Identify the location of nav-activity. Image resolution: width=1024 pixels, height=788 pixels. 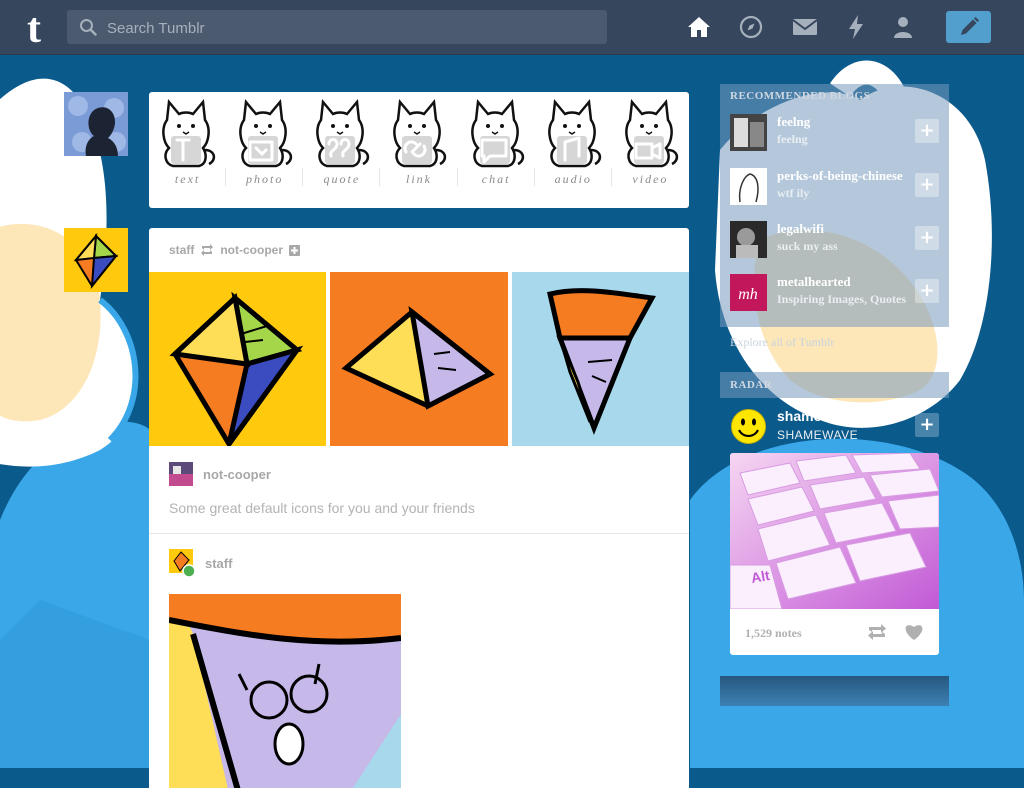
(856, 27).